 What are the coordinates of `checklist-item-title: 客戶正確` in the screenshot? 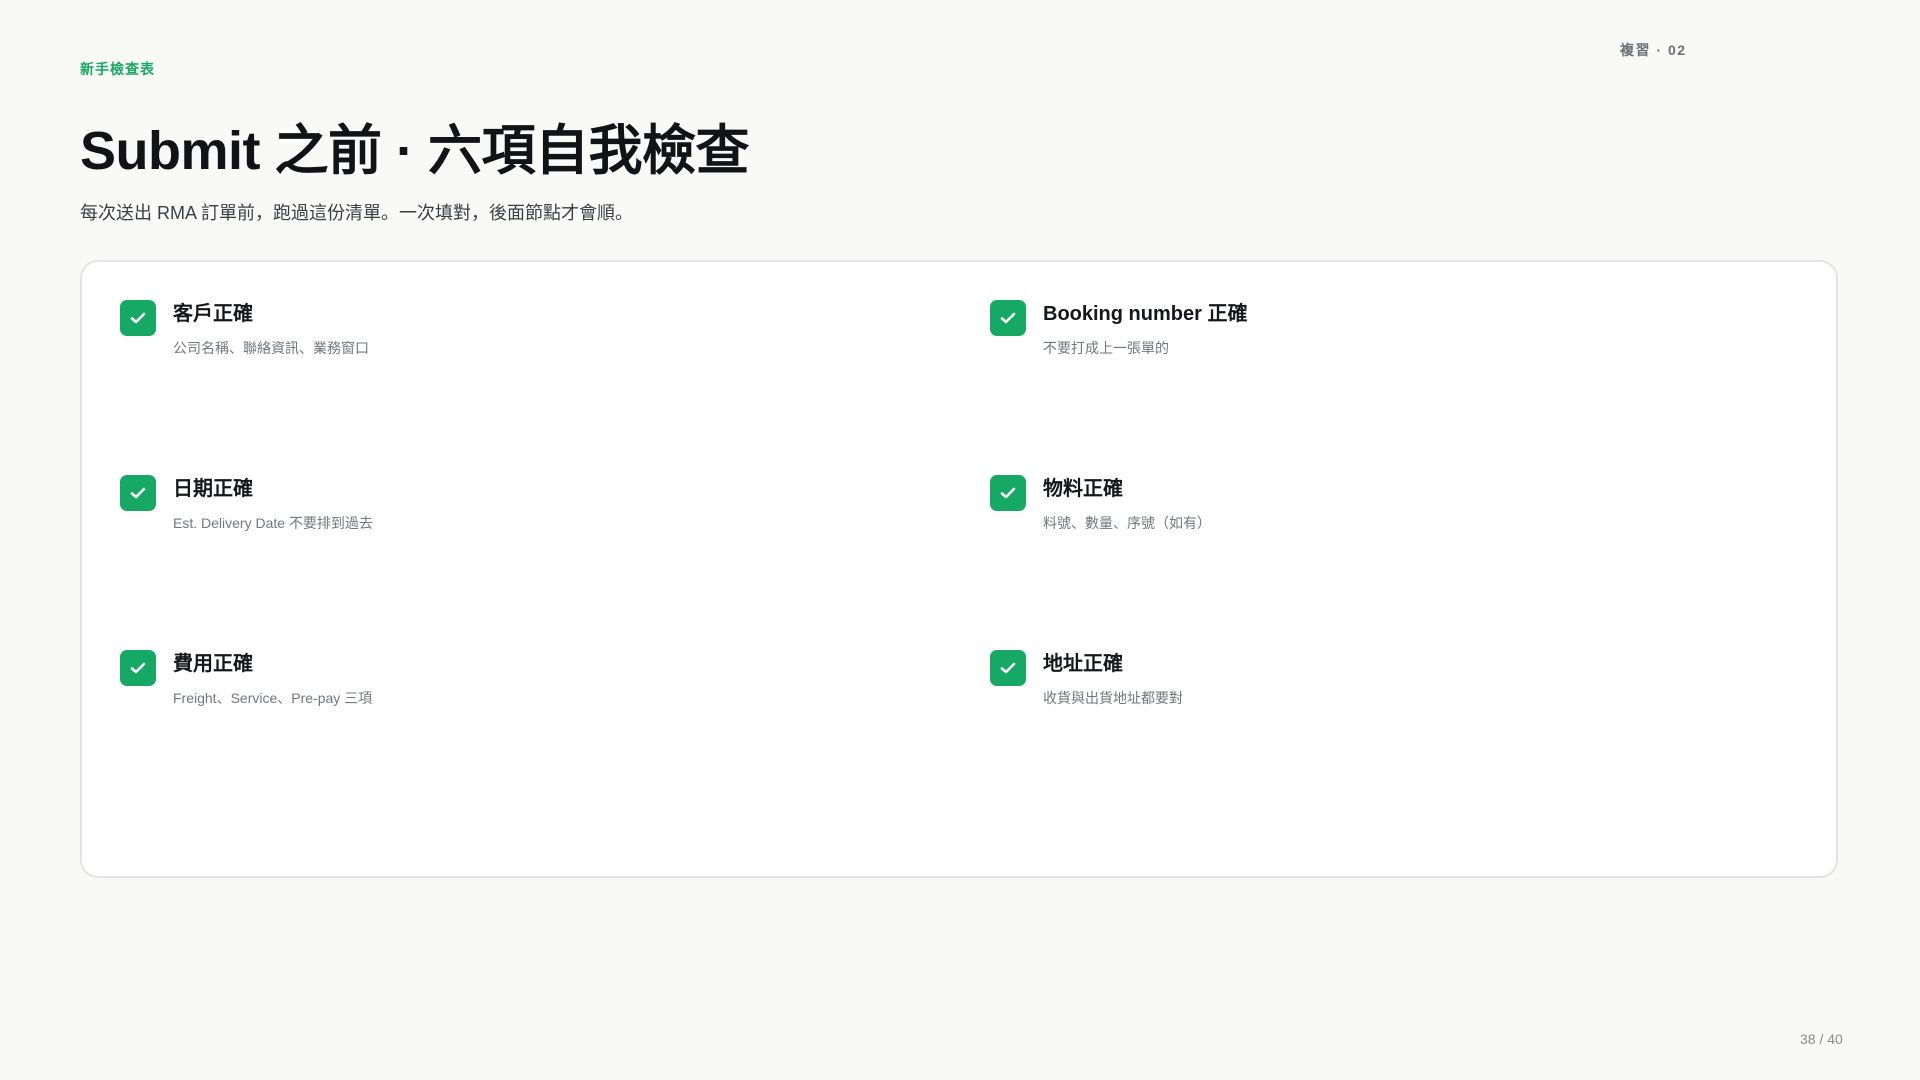 It's located at (213, 314).